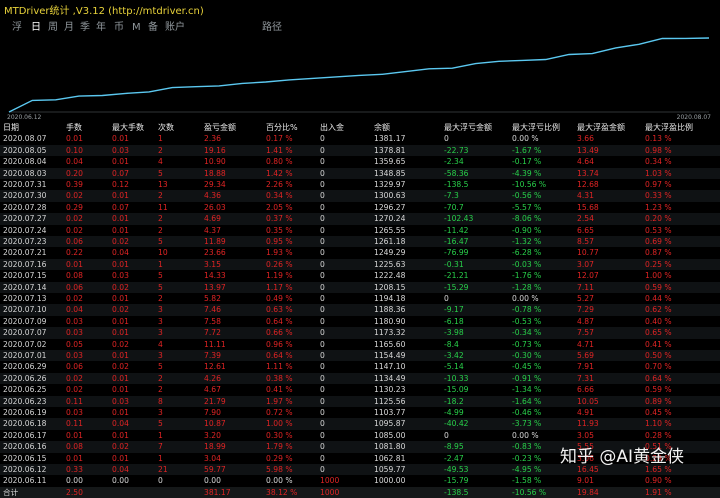  Describe the element at coordinates (658, 310) in the screenshot. I see `table-cell: 0.62 %` at that location.